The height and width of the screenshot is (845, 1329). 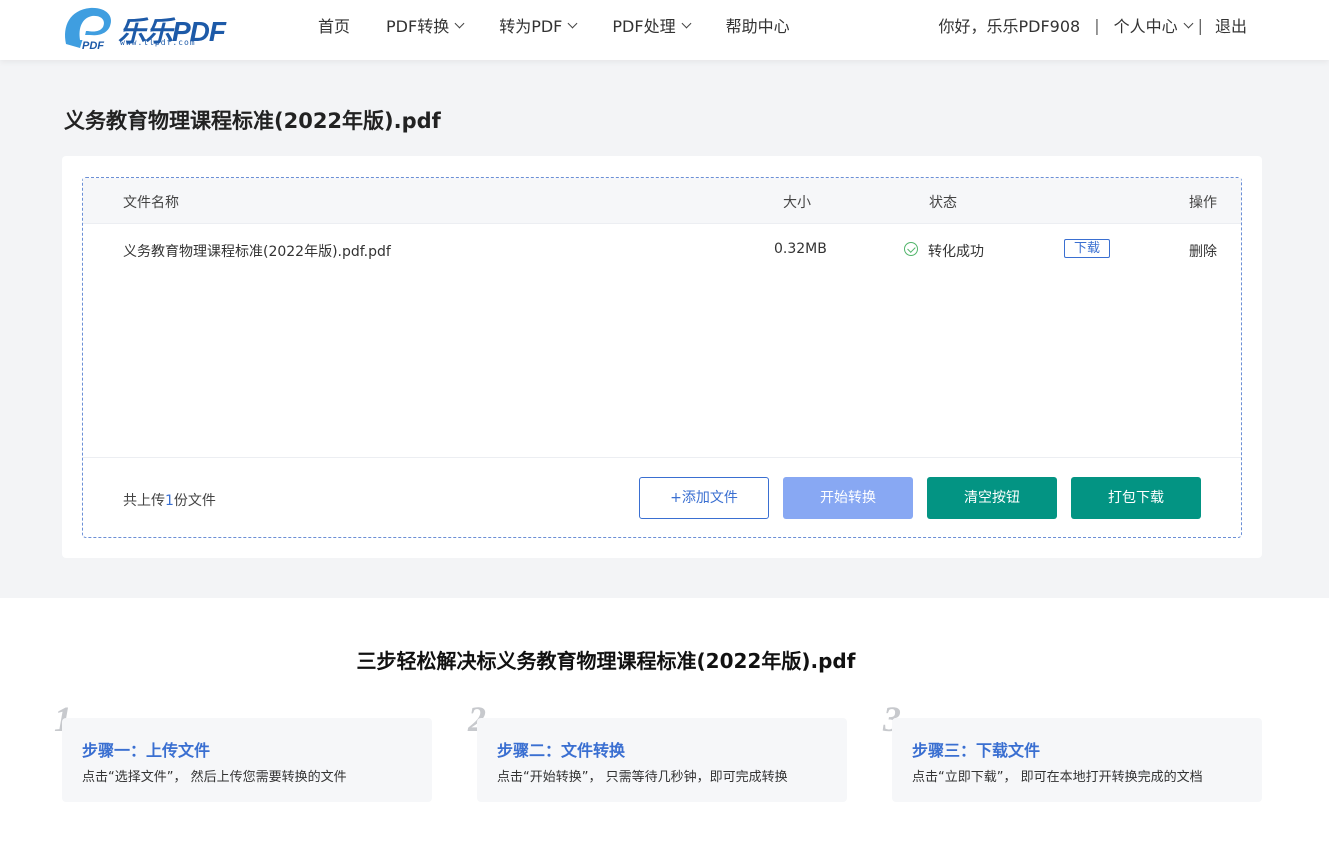 I want to click on nav-item-help: 帮助中心, so click(x=758, y=25).